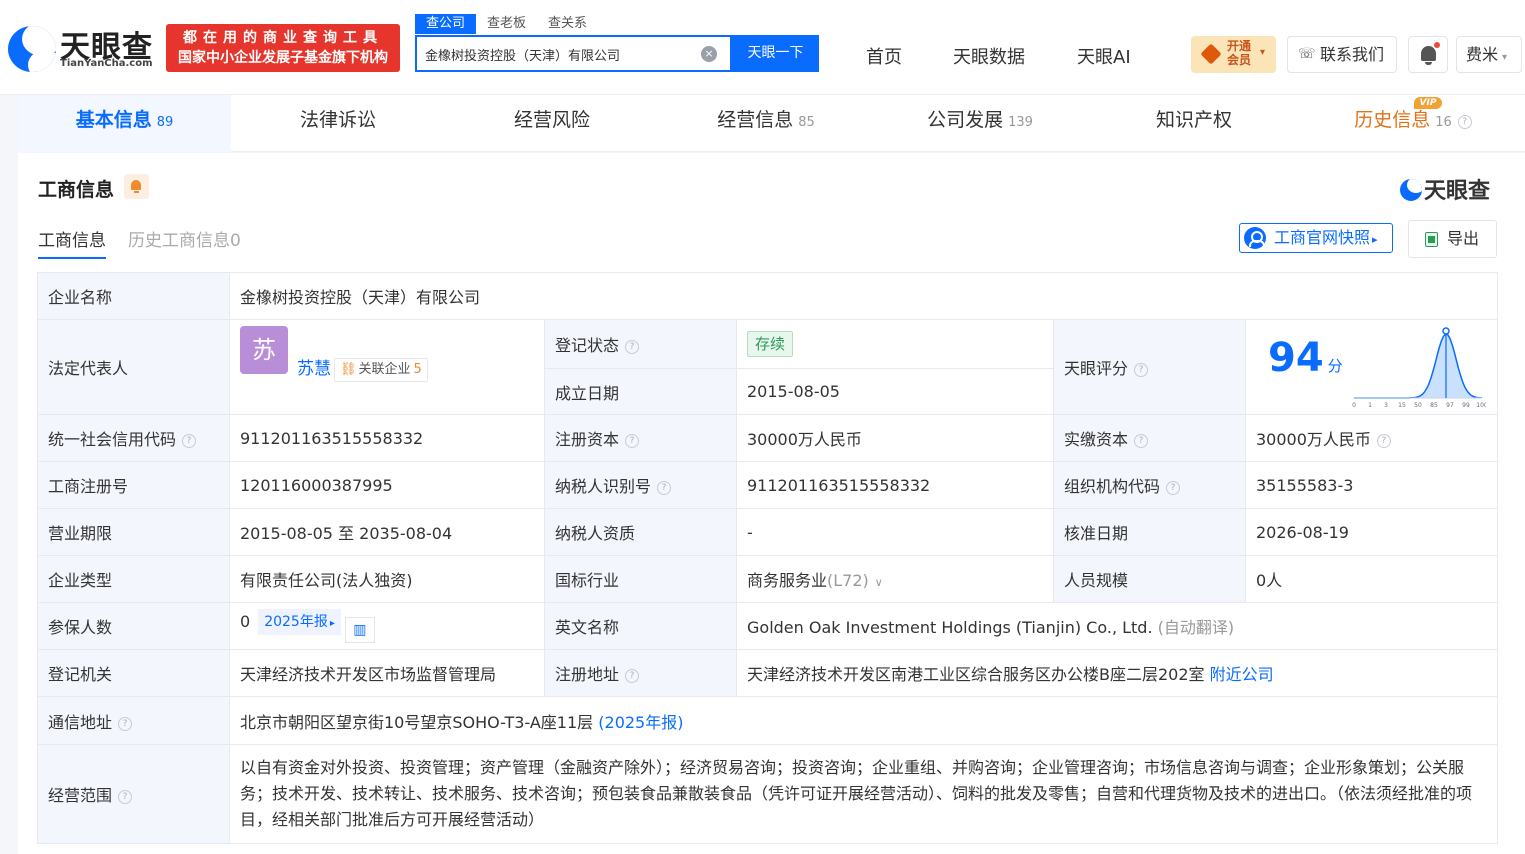 The image size is (1525, 854). Describe the element at coordinates (709, 54) in the screenshot. I see `clear-icon: ×` at that location.